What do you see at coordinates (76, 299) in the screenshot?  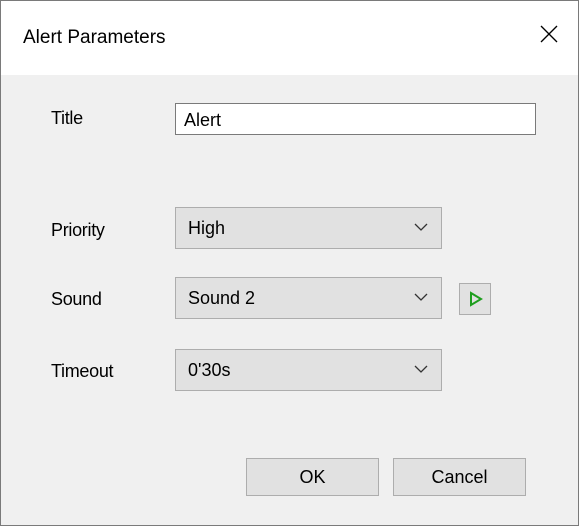 I see `sound-label: Sound` at bounding box center [76, 299].